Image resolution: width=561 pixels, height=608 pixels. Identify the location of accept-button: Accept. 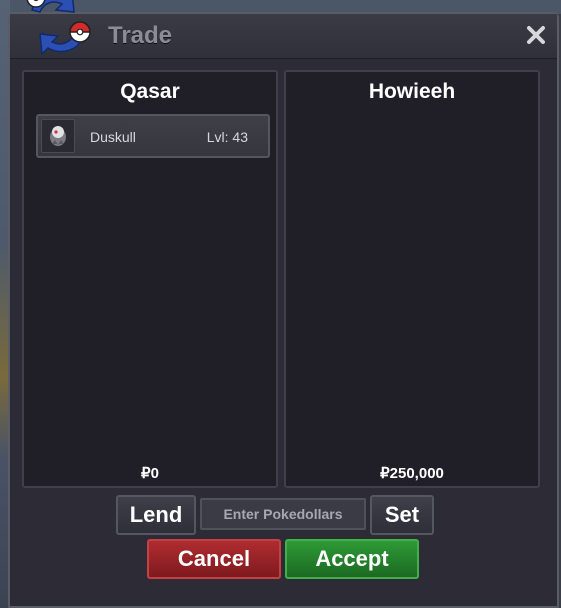
(352, 559).